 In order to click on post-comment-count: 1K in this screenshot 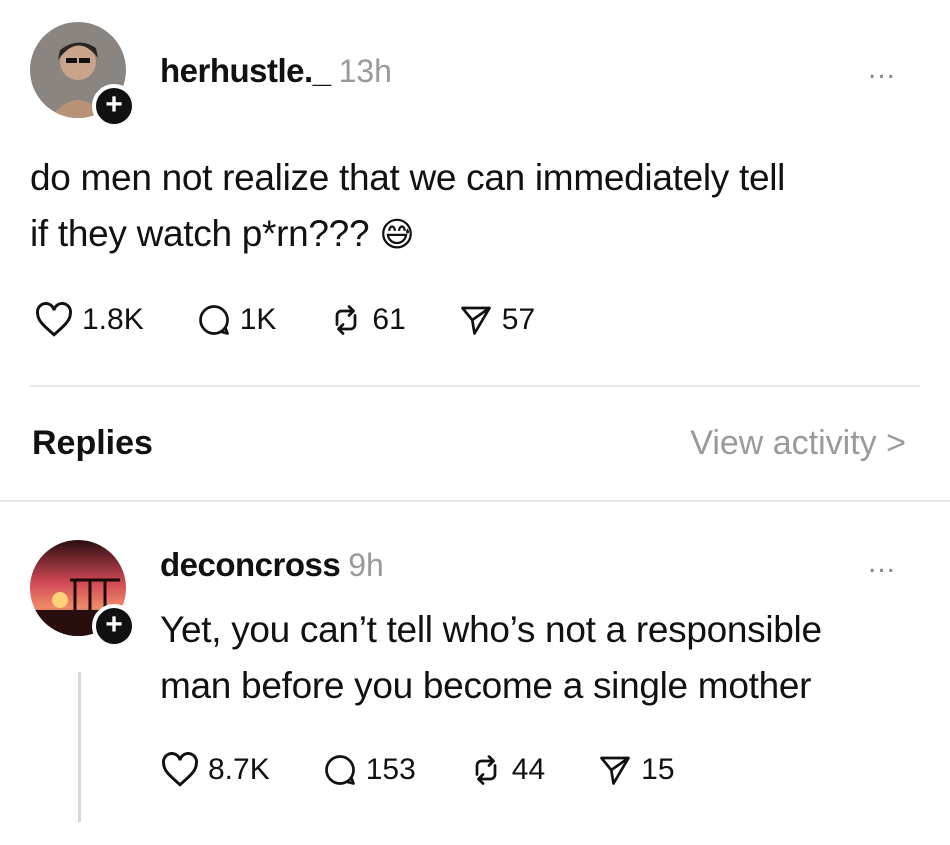, I will do `click(258, 319)`.